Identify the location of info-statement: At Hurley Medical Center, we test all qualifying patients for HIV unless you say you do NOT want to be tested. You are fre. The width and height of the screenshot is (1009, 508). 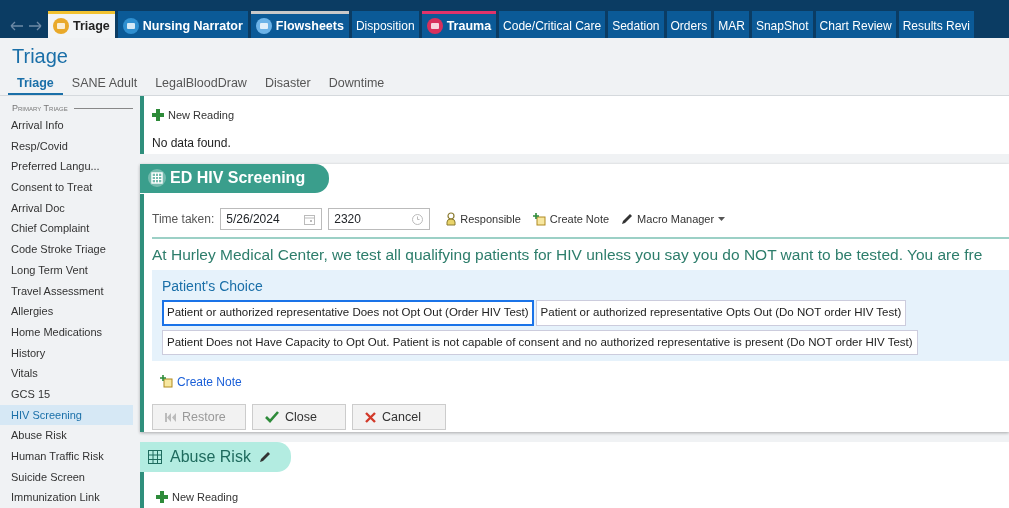
(568, 255).